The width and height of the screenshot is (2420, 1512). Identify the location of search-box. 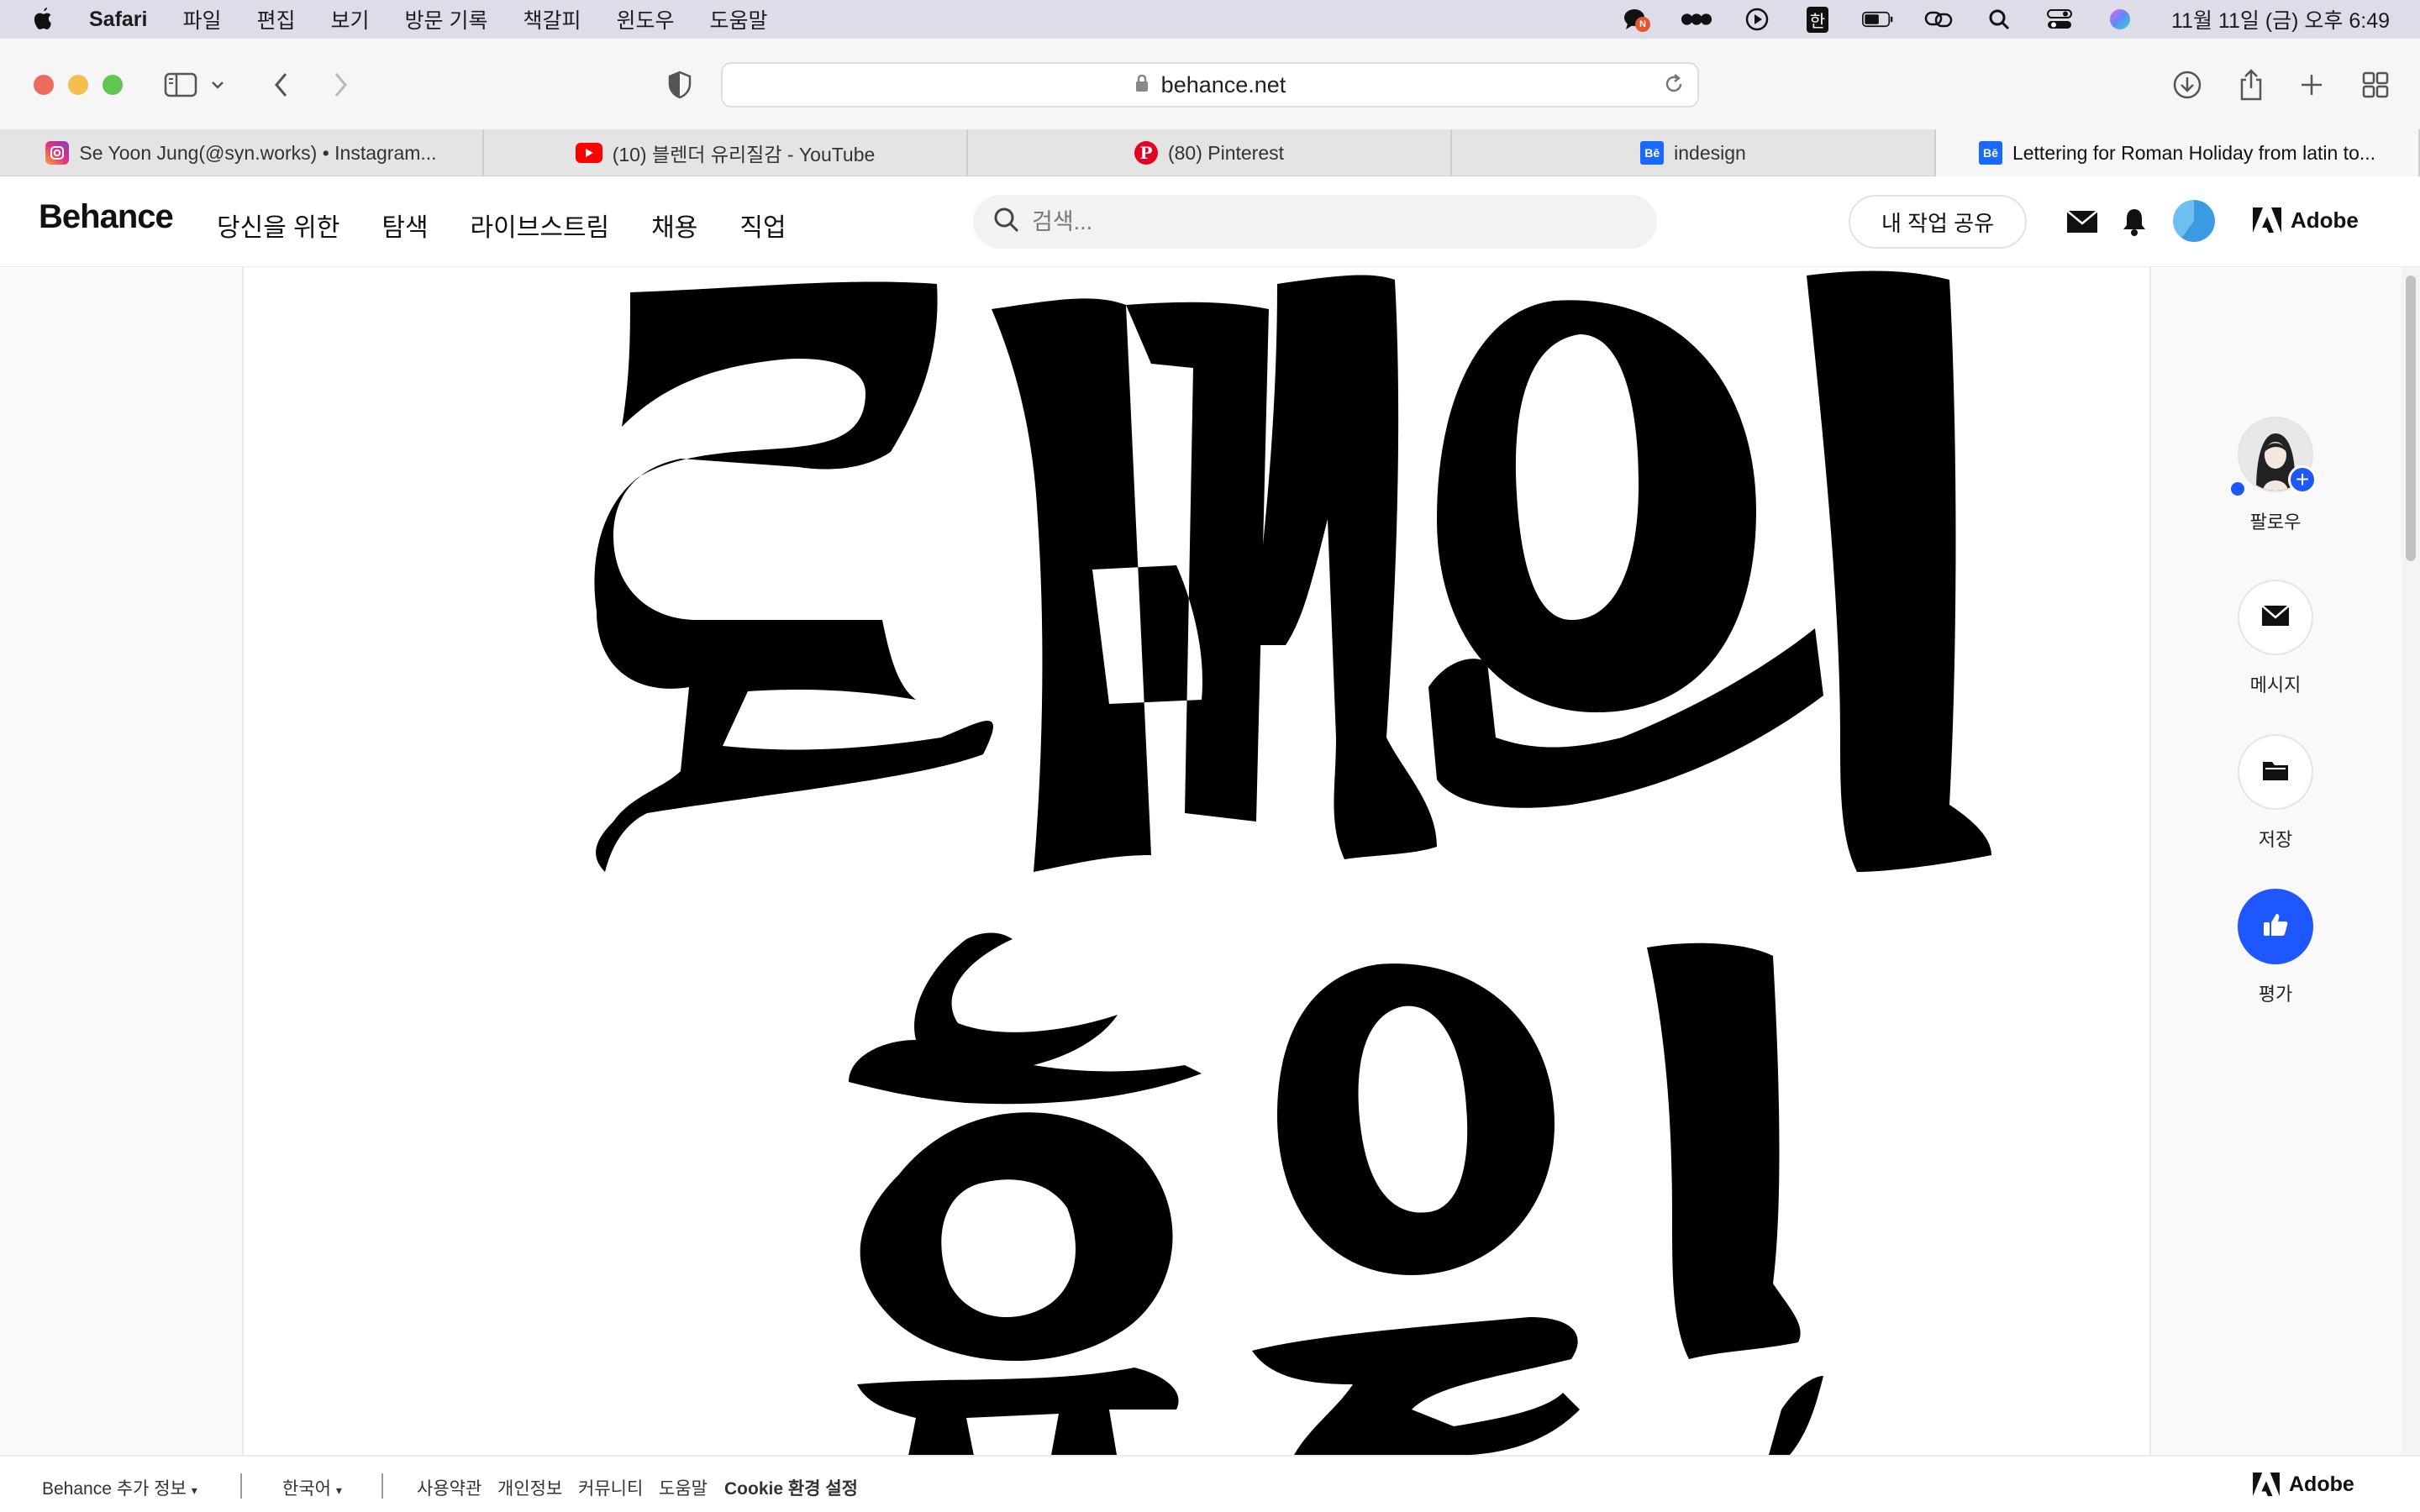
(1315, 222).